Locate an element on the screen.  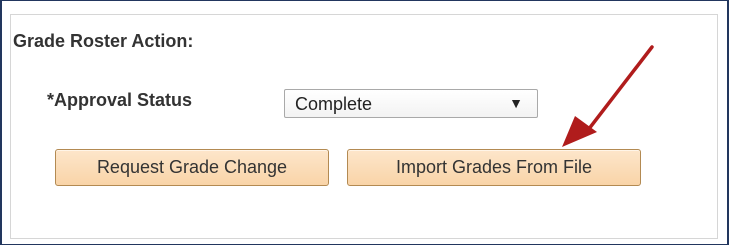
request-grade-change-button: Request Grade Change is located at coordinates (192, 167).